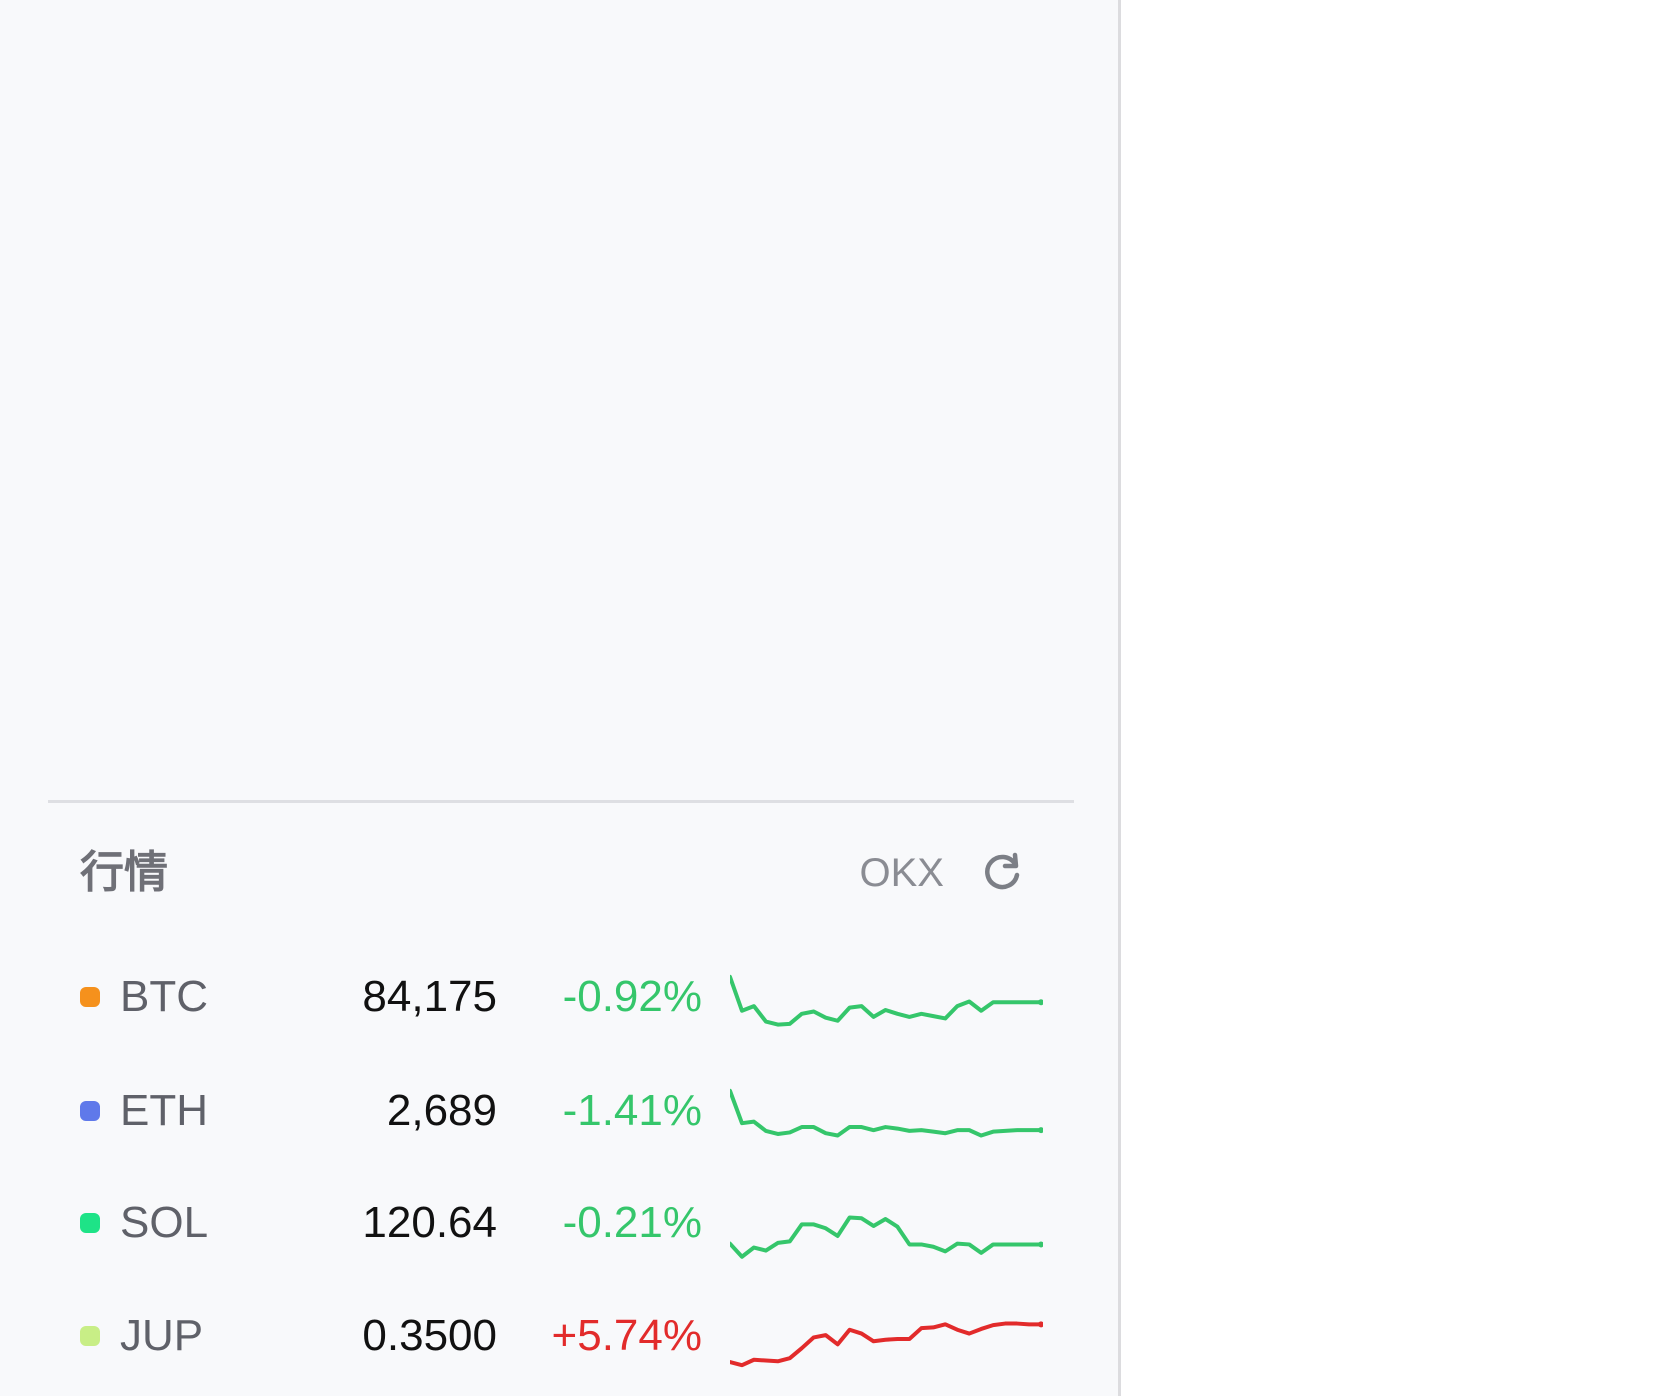  I want to click on ticker-symbol: SOL, so click(164, 1222).